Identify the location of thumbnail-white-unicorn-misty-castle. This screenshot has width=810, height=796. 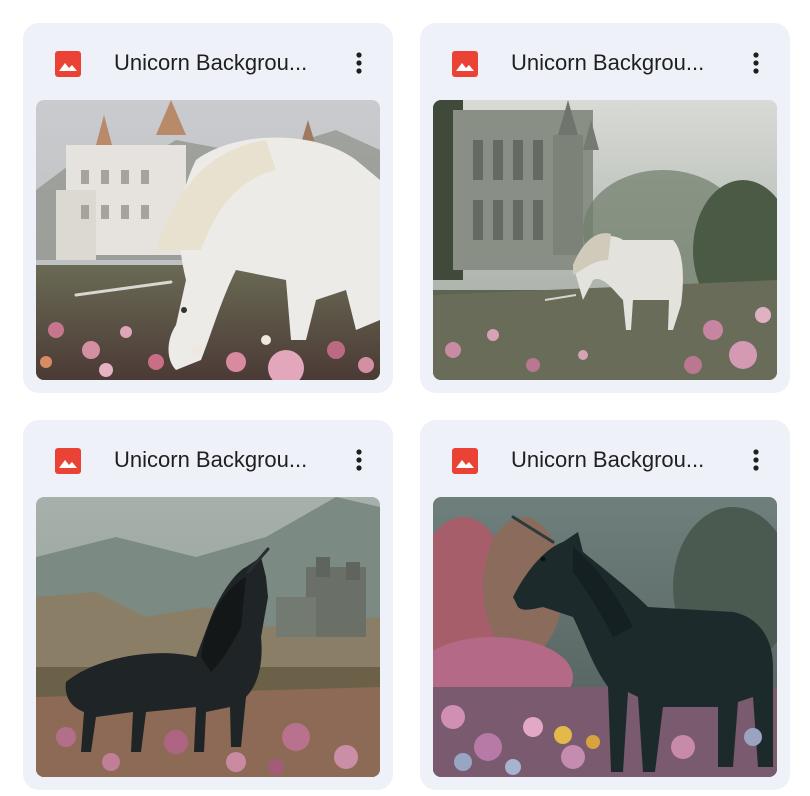
(605, 240).